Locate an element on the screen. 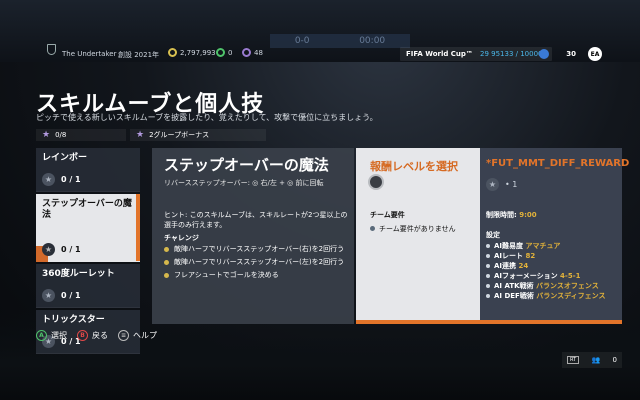  coin-icon is located at coordinates (172, 52).